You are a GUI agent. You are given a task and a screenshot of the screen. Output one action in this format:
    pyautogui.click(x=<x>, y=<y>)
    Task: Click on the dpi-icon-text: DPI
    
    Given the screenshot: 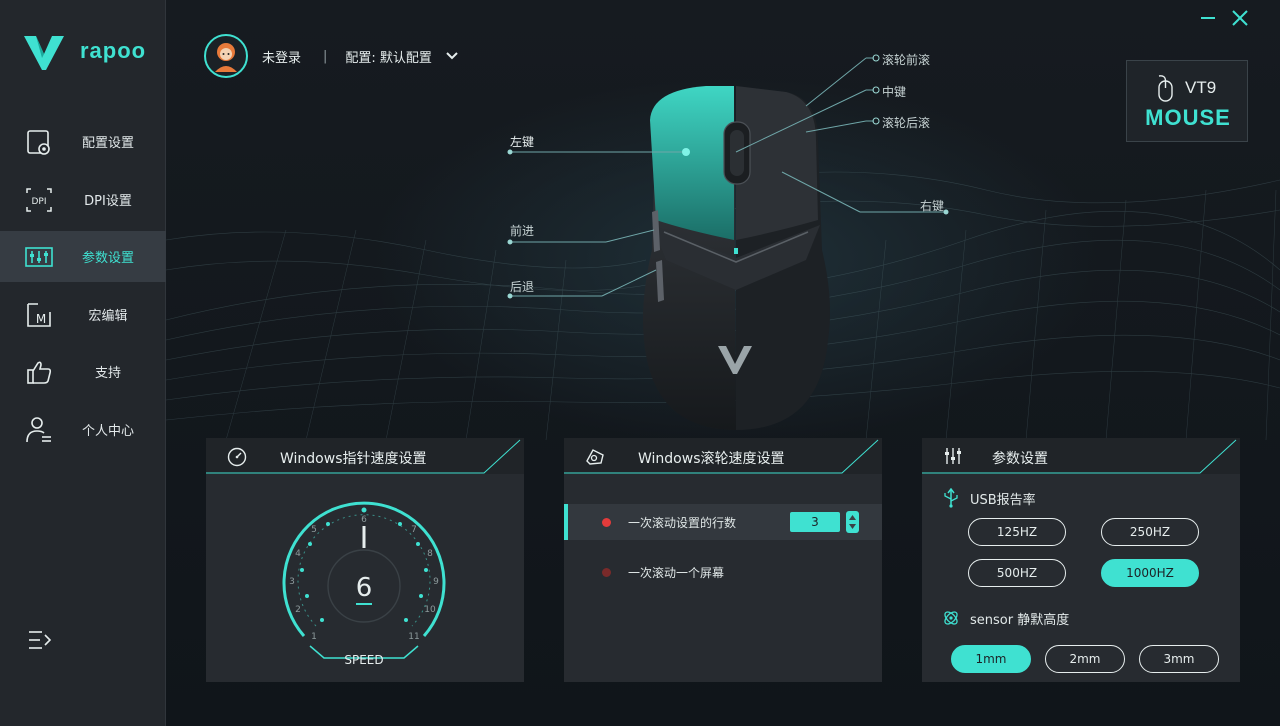 What is the action you would take?
    pyautogui.click(x=38, y=202)
    